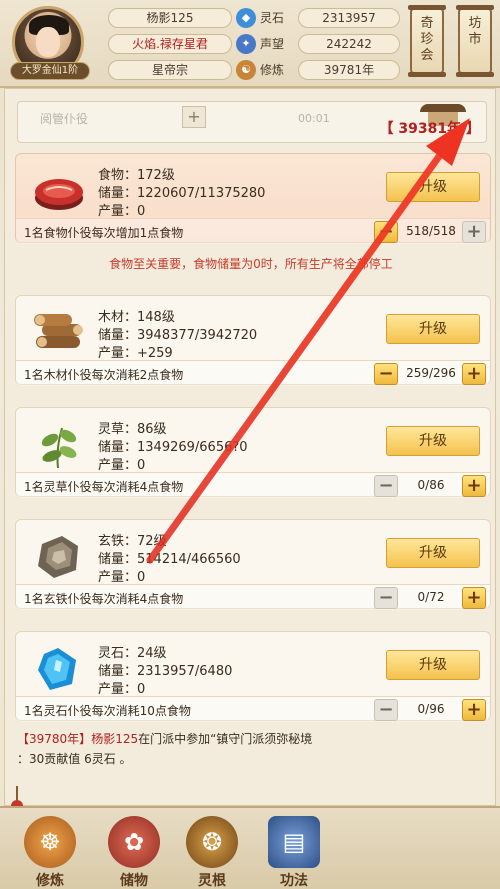 The height and width of the screenshot is (889, 500). I want to click on servant-description: 1名木材仆役每次消耗2点食物, so click(104, 375).